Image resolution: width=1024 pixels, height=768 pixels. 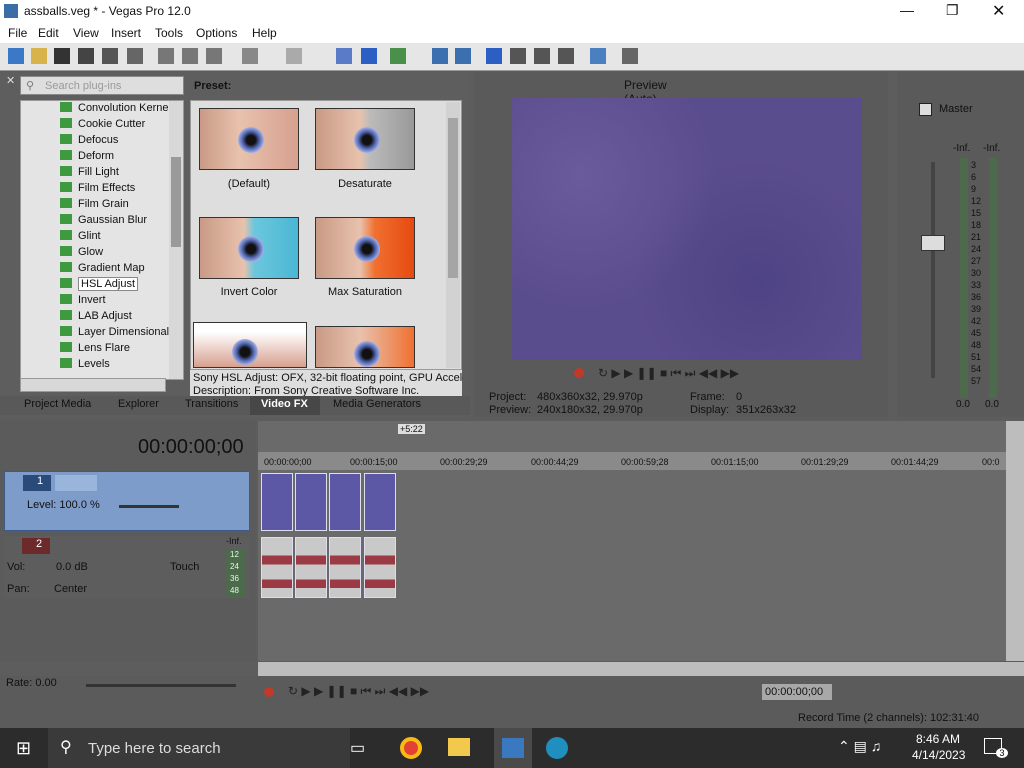 I want to click on new-icon, so click(x=16, y=56).